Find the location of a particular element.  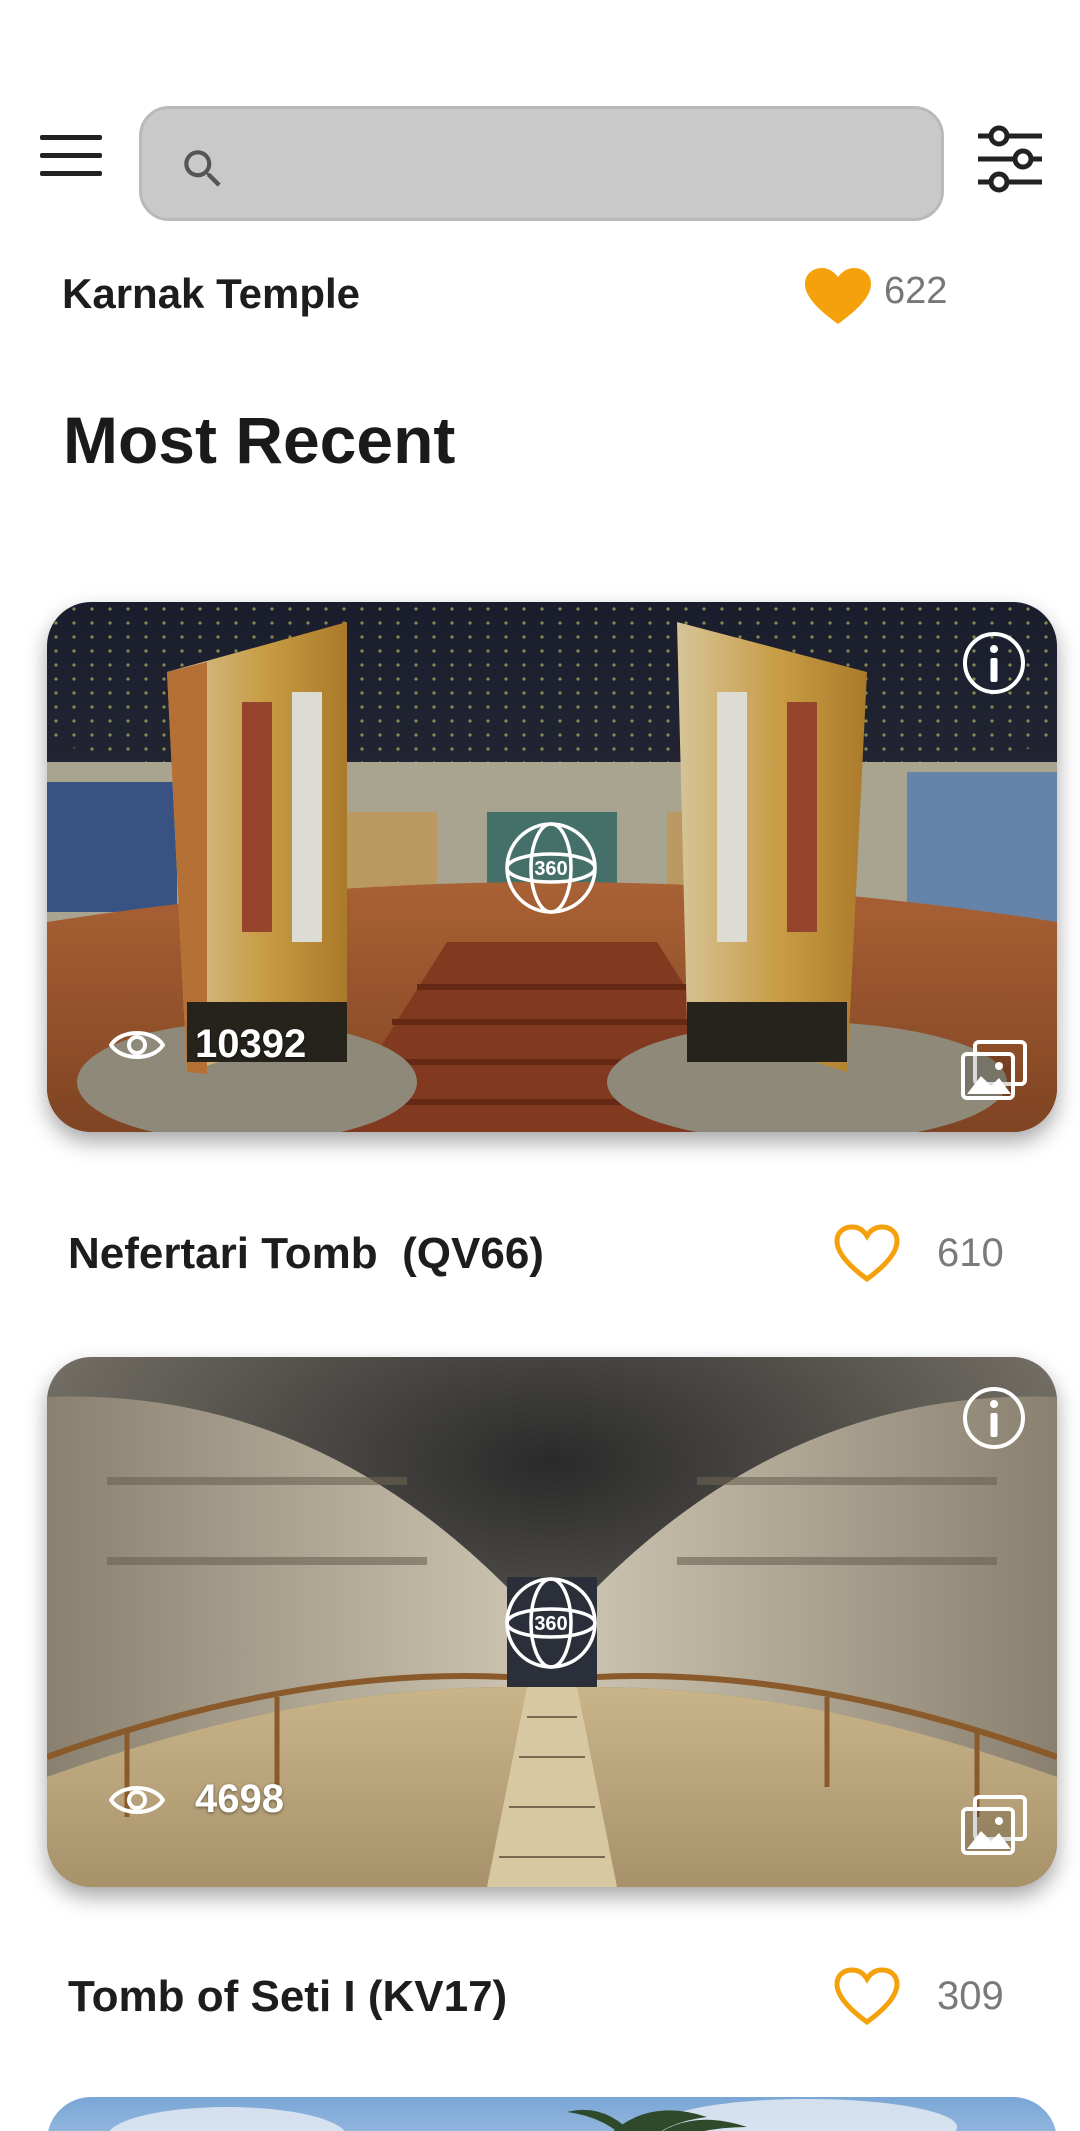

tour-card is located at coordinates (552, 2114).